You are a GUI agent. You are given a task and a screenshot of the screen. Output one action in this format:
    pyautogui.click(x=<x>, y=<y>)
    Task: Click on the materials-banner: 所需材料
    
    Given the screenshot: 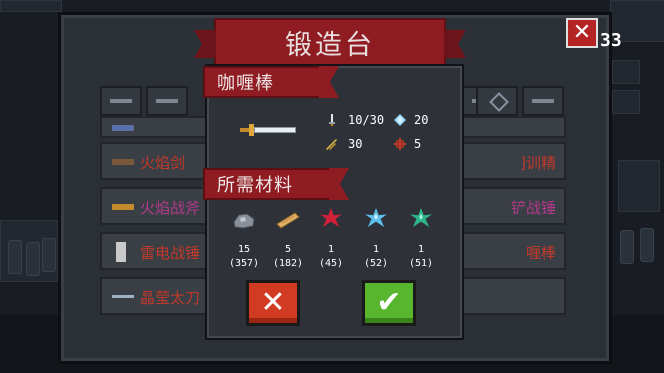 What is the action you would take?
    pyautogui.click(x=267, y=184)
    